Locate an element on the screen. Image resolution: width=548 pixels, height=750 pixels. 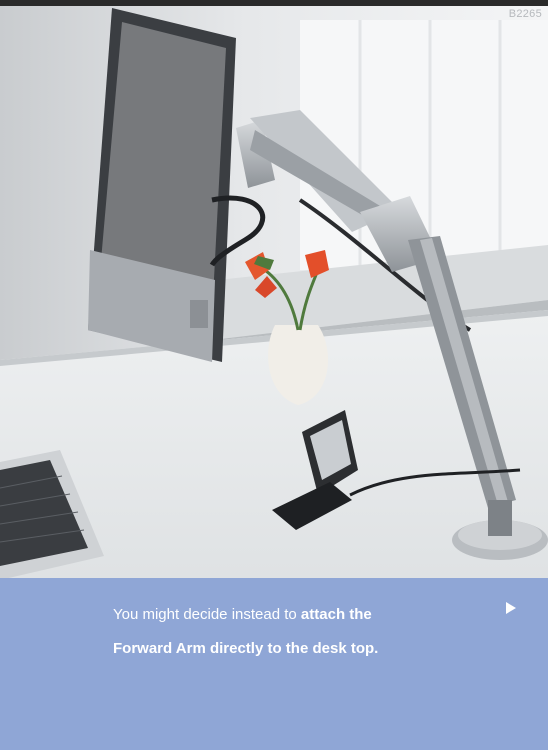
caption-part1: You might decide instead to is located at coordinates (207, 614).